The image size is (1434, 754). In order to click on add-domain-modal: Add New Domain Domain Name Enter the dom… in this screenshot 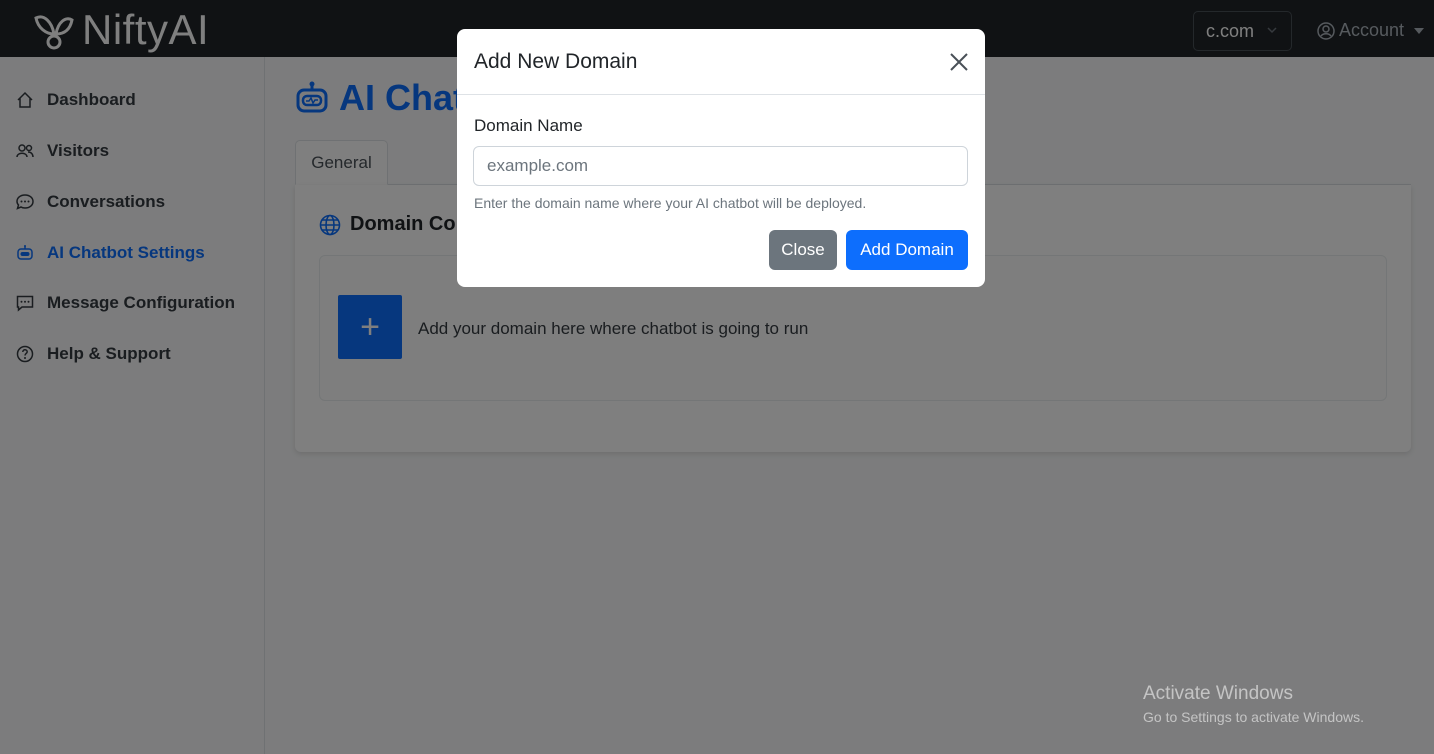, I will do `click(721, 158)`.